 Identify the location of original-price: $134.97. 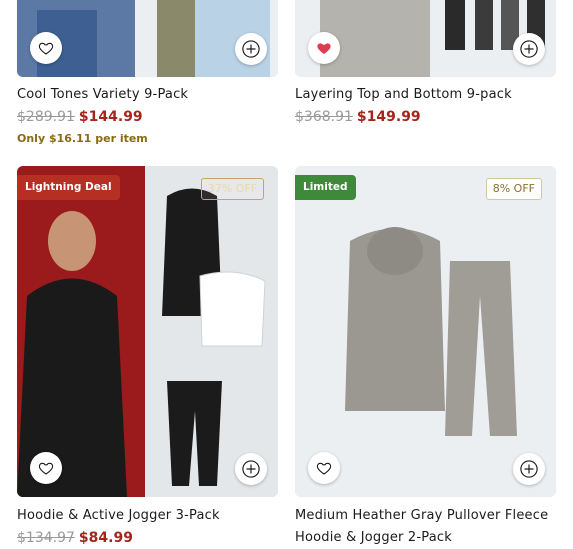
(46, 538).